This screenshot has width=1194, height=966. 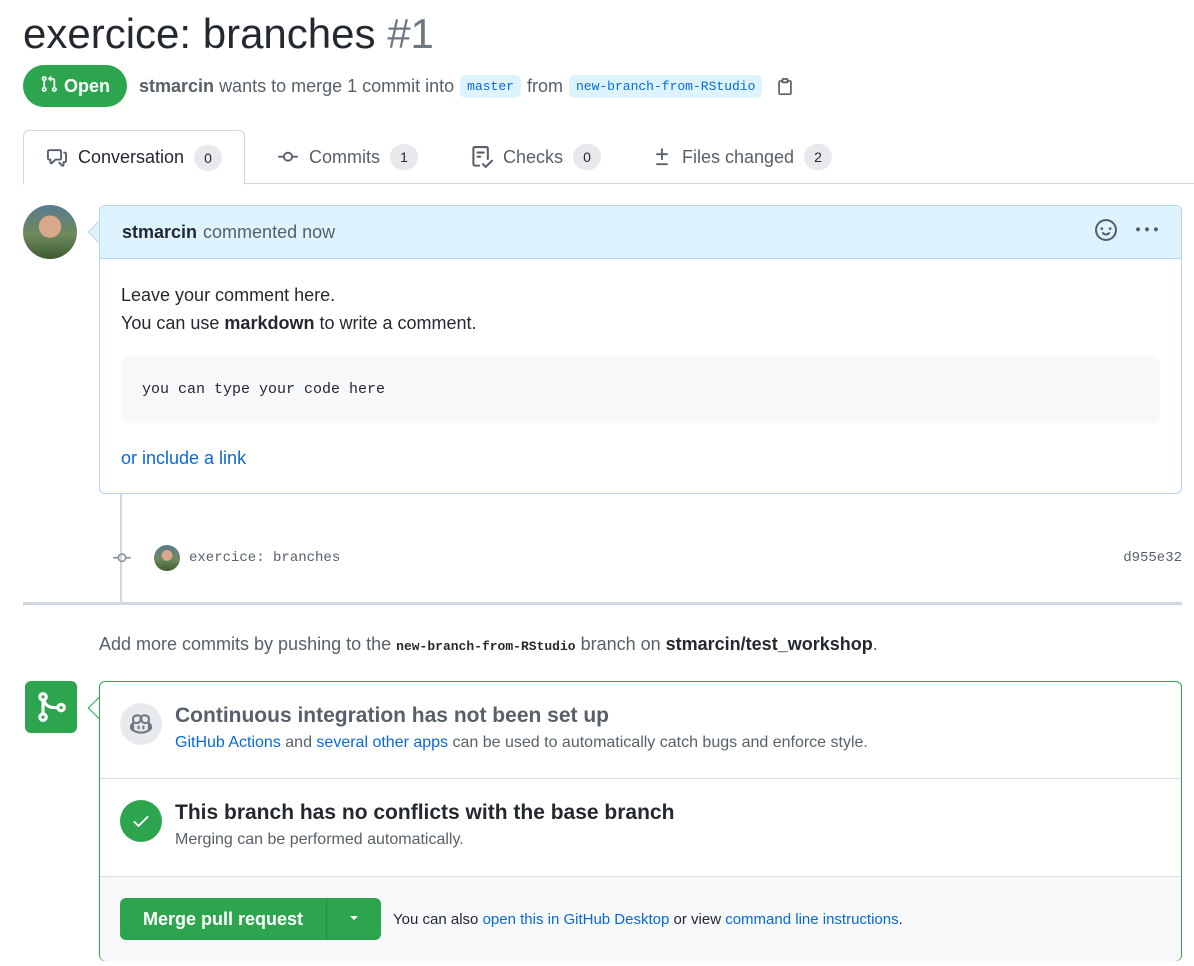 What do you see at coordinates (404, 157) in the screenshot?
I see `tab-commits-count: 1` at bounding box center [404, 157].